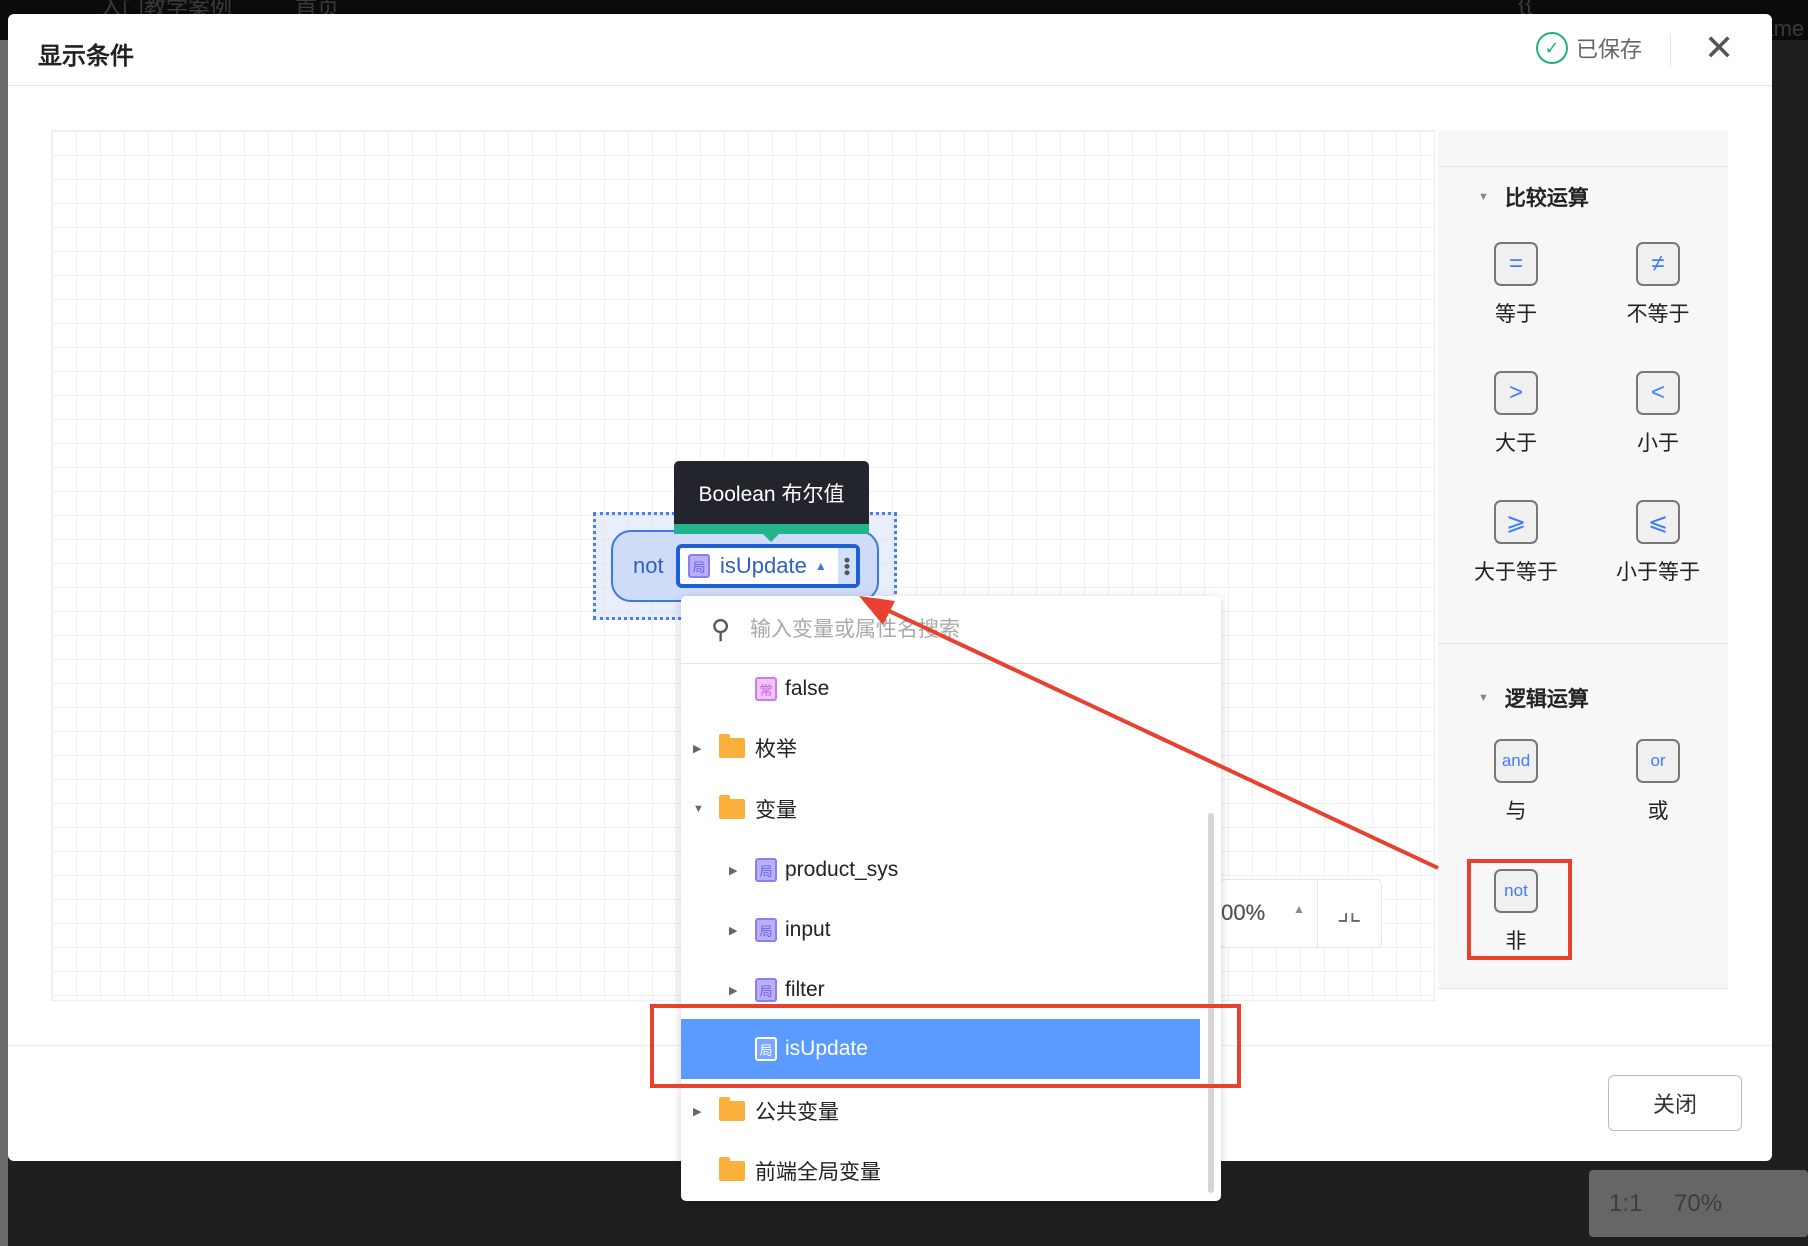  What do you see at coordinates (877, 610) in the screenshot?
I see `arrow-head` at bounding box center [877, 610].